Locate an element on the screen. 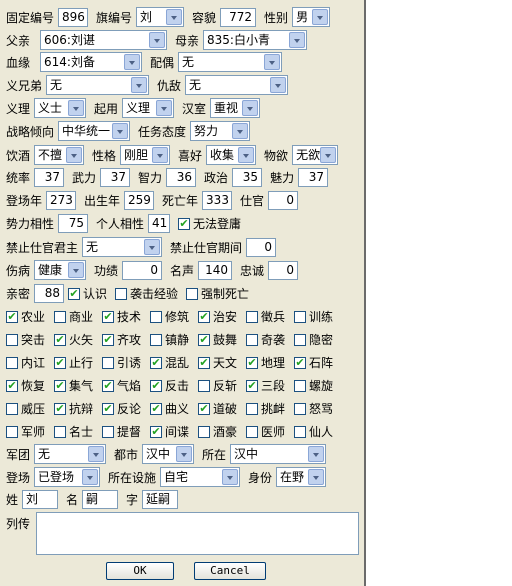 The height and width of the screenshot is (586, 512). debut-input: 273 is located at coordinates (61, 200).